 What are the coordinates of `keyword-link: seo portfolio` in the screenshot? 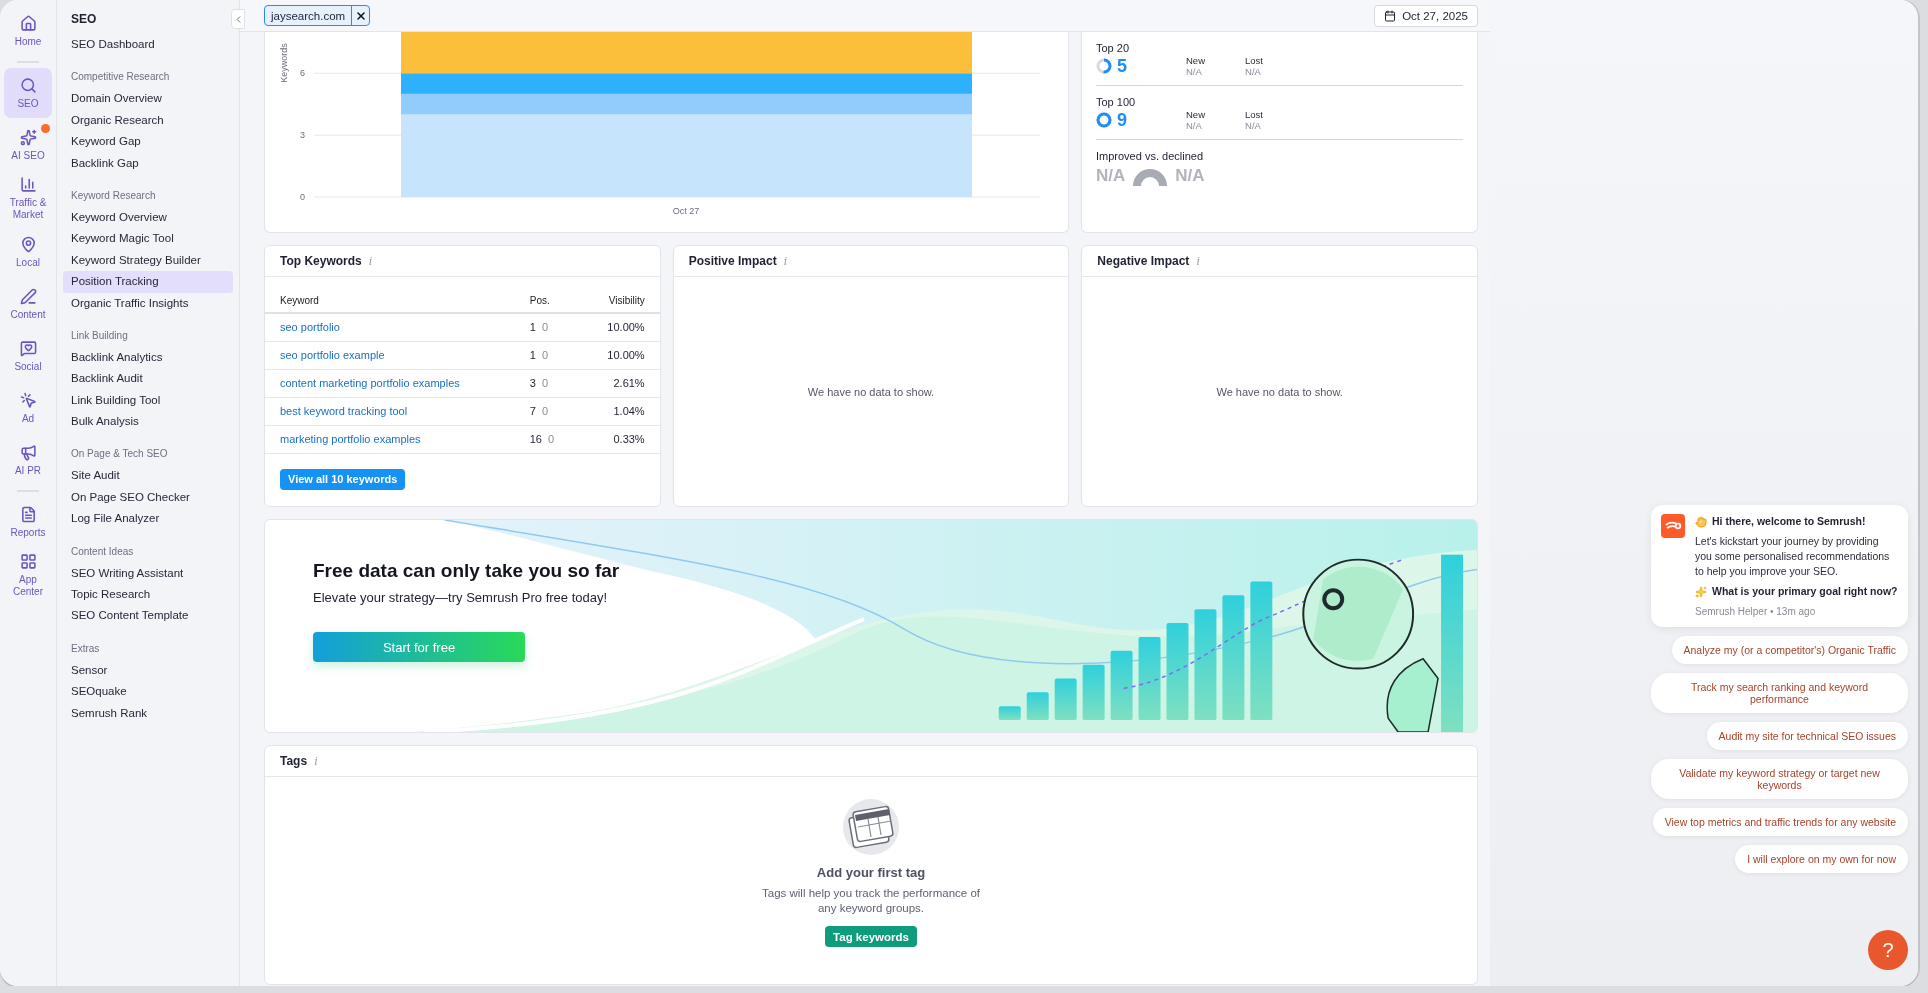 It's located at (310, 327).